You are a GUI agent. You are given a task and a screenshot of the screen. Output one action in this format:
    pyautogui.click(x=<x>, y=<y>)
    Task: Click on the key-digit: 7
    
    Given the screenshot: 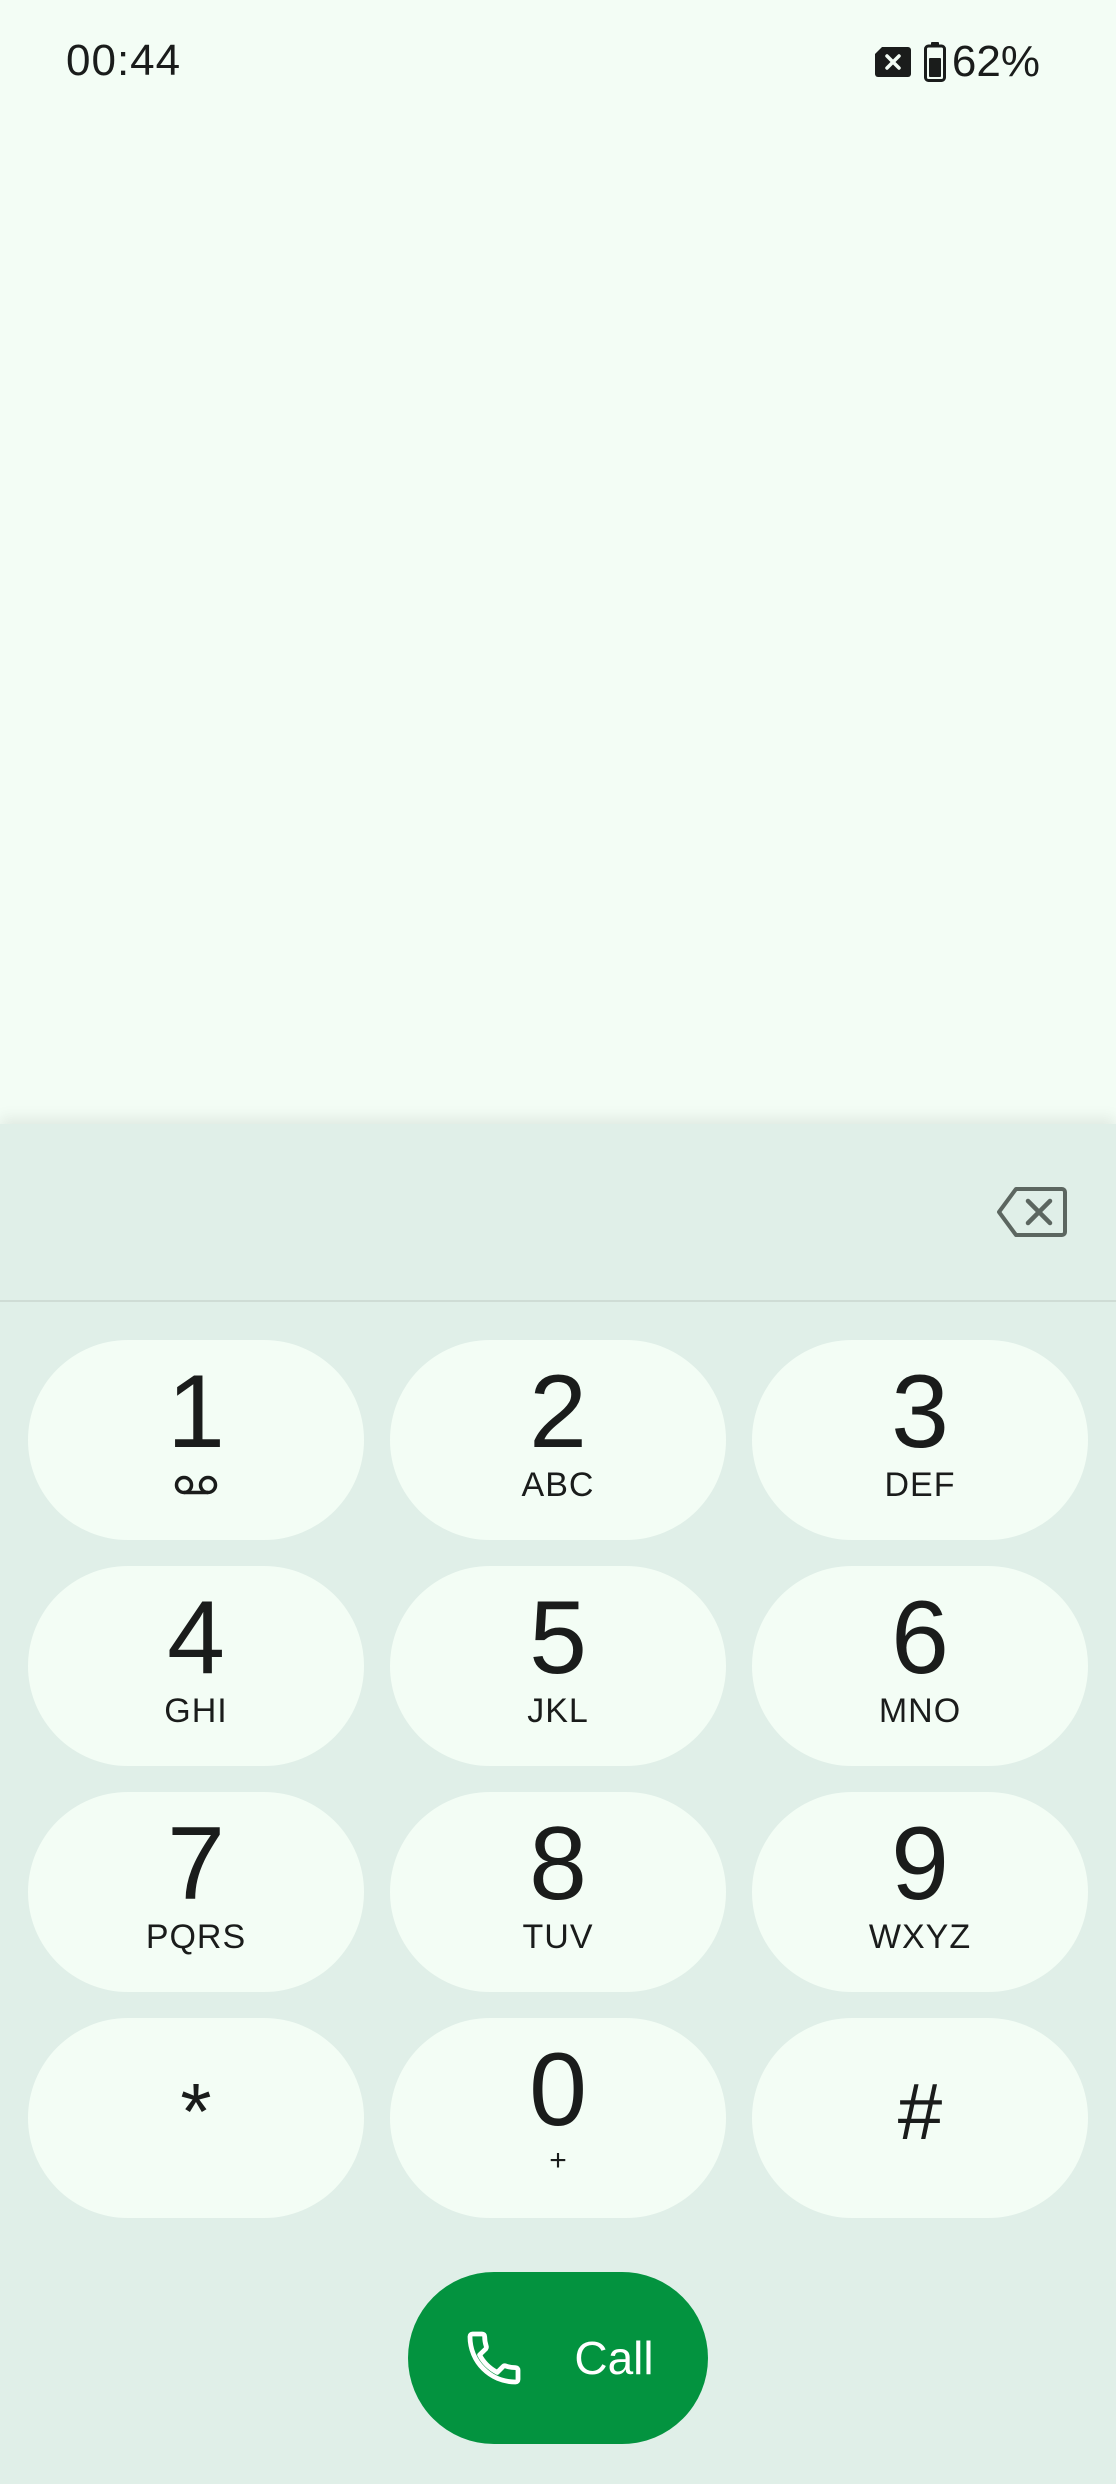 What is the action you would take?
    pyautogui.click(x=196, y=1864)
    